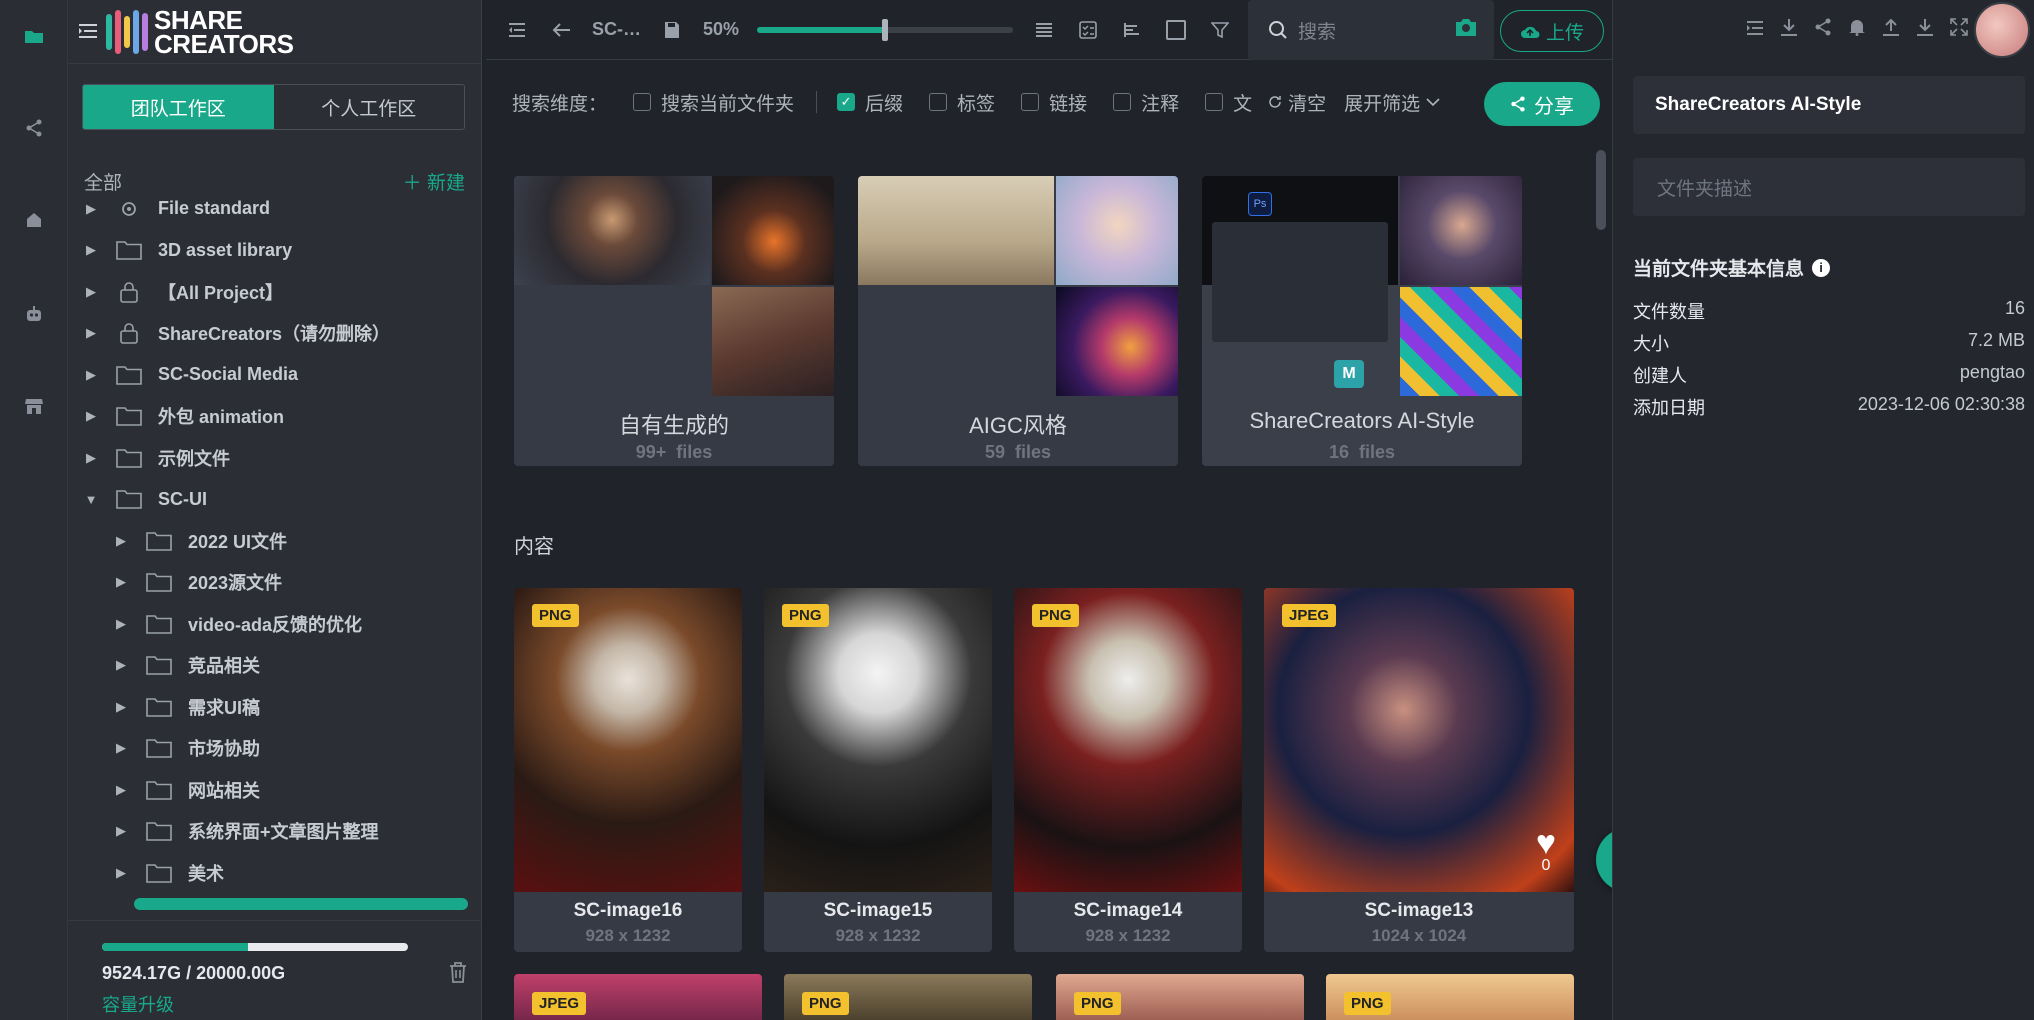 This screenshot has width=2034, height=1020. What do you see at coordinates (434, 181) in the screenshot?
I see `new-folder-button: ＋ 新建` at bounding box center [434, 181].